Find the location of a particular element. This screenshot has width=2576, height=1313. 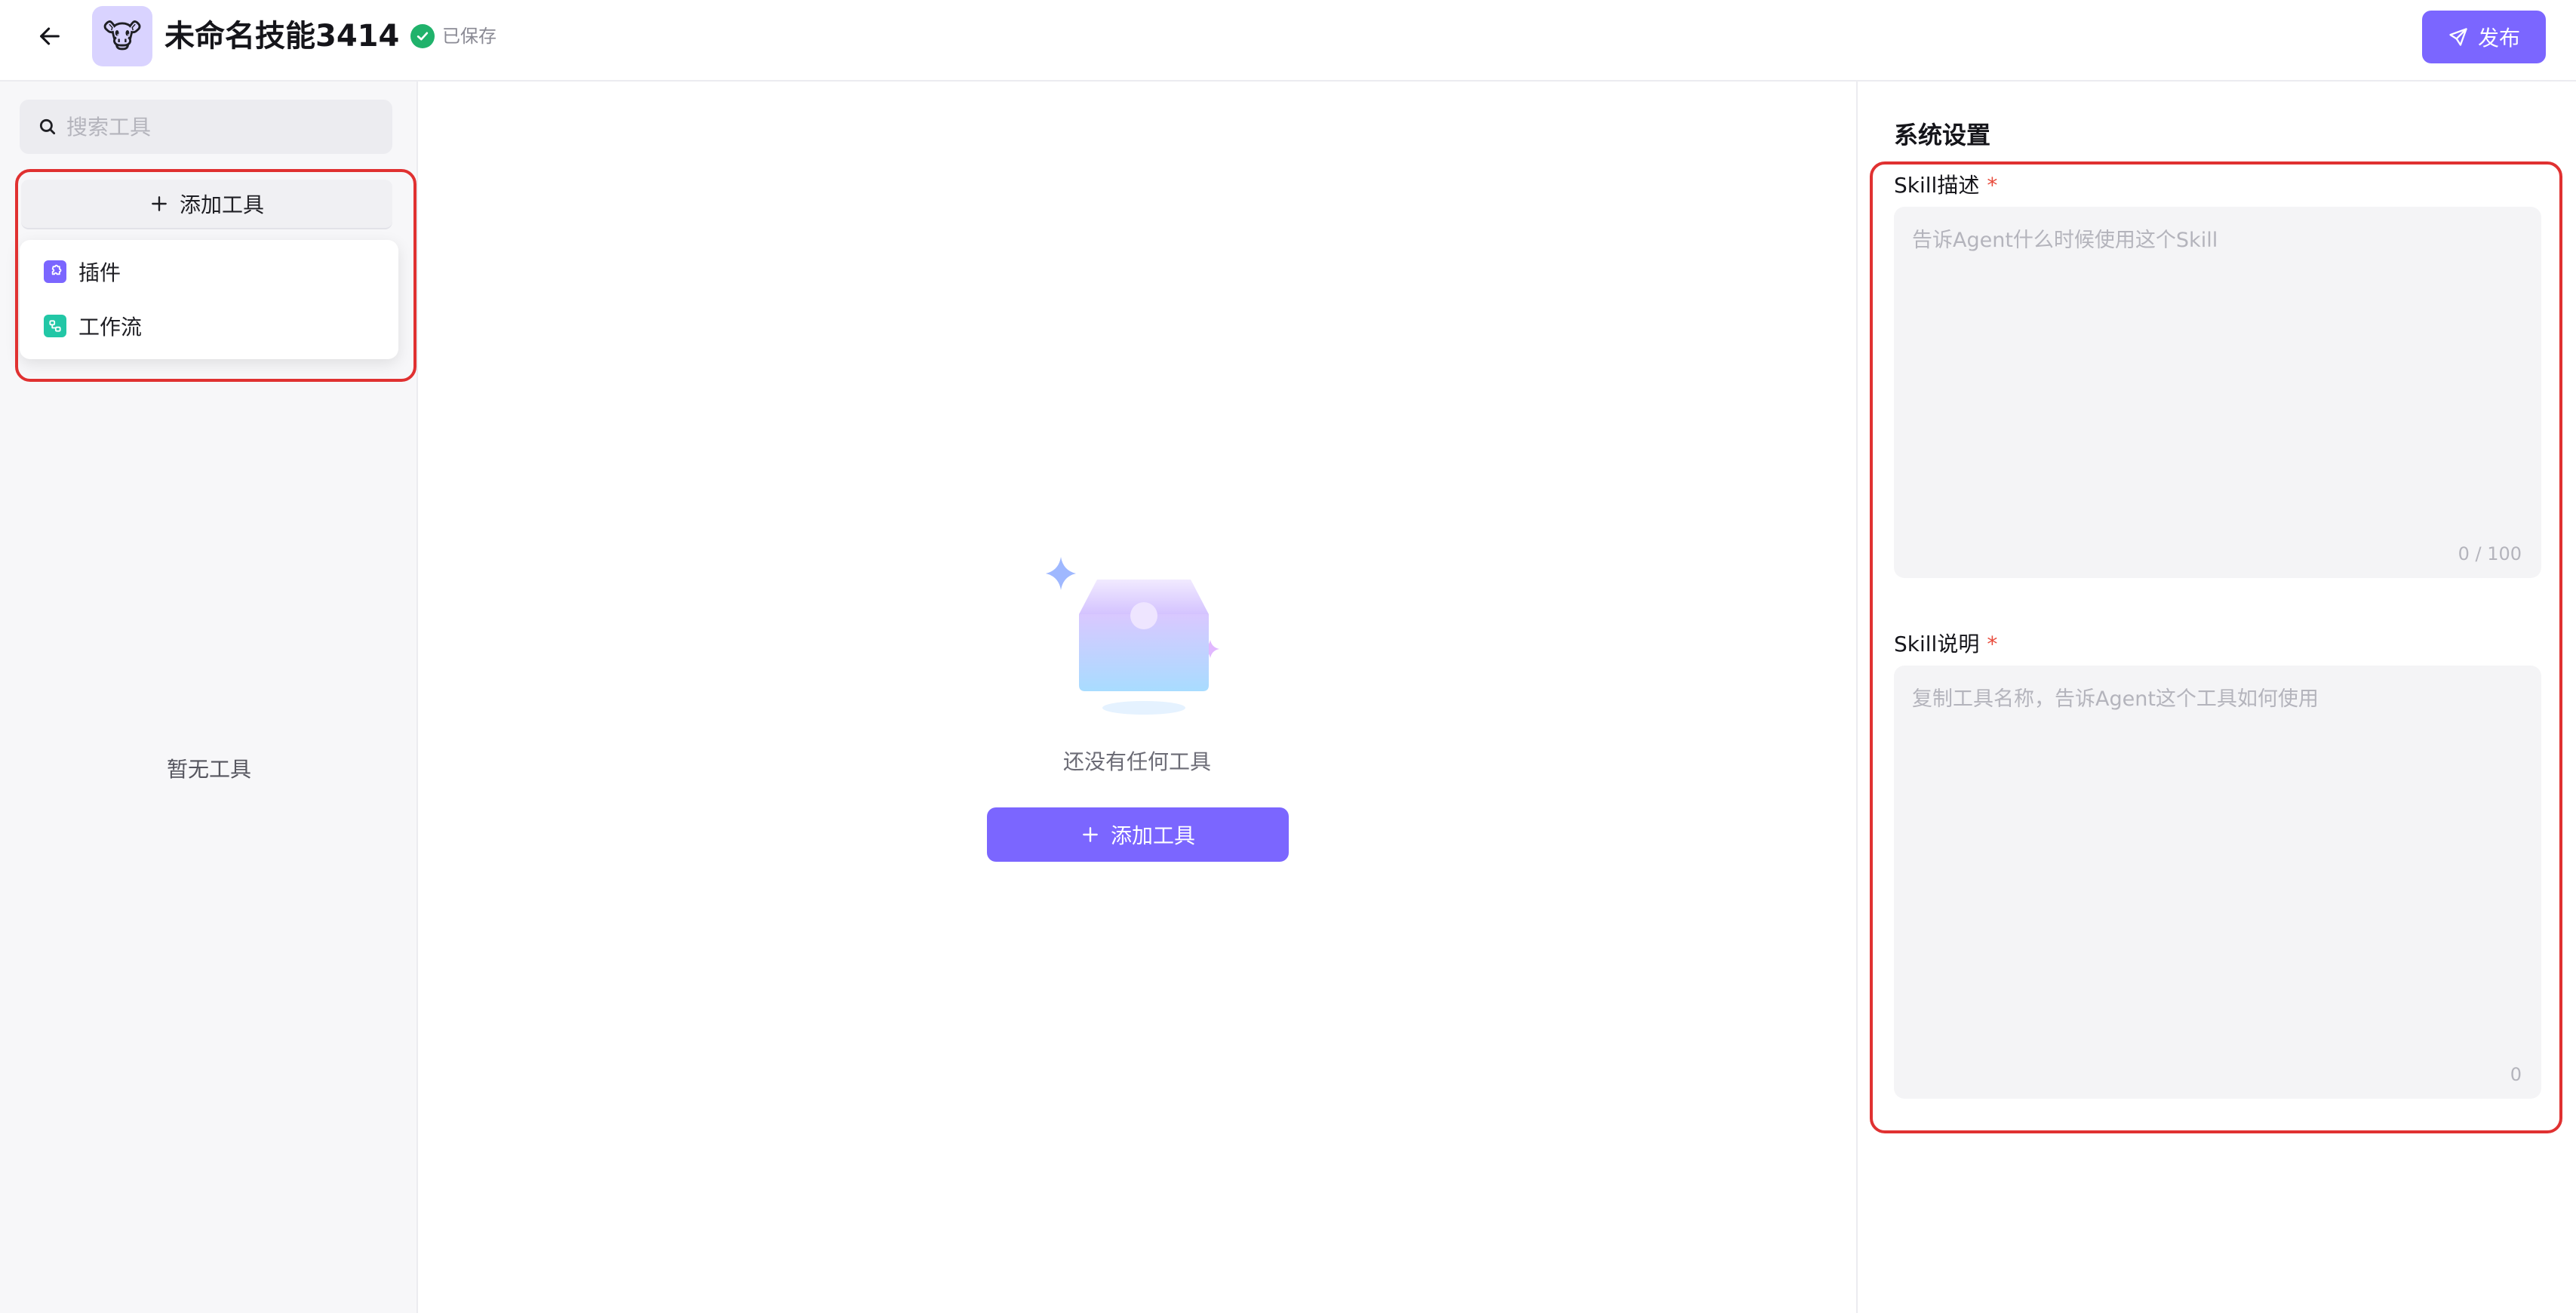

field-label-text: Skill说明 is located at coordinates (1937, 644).